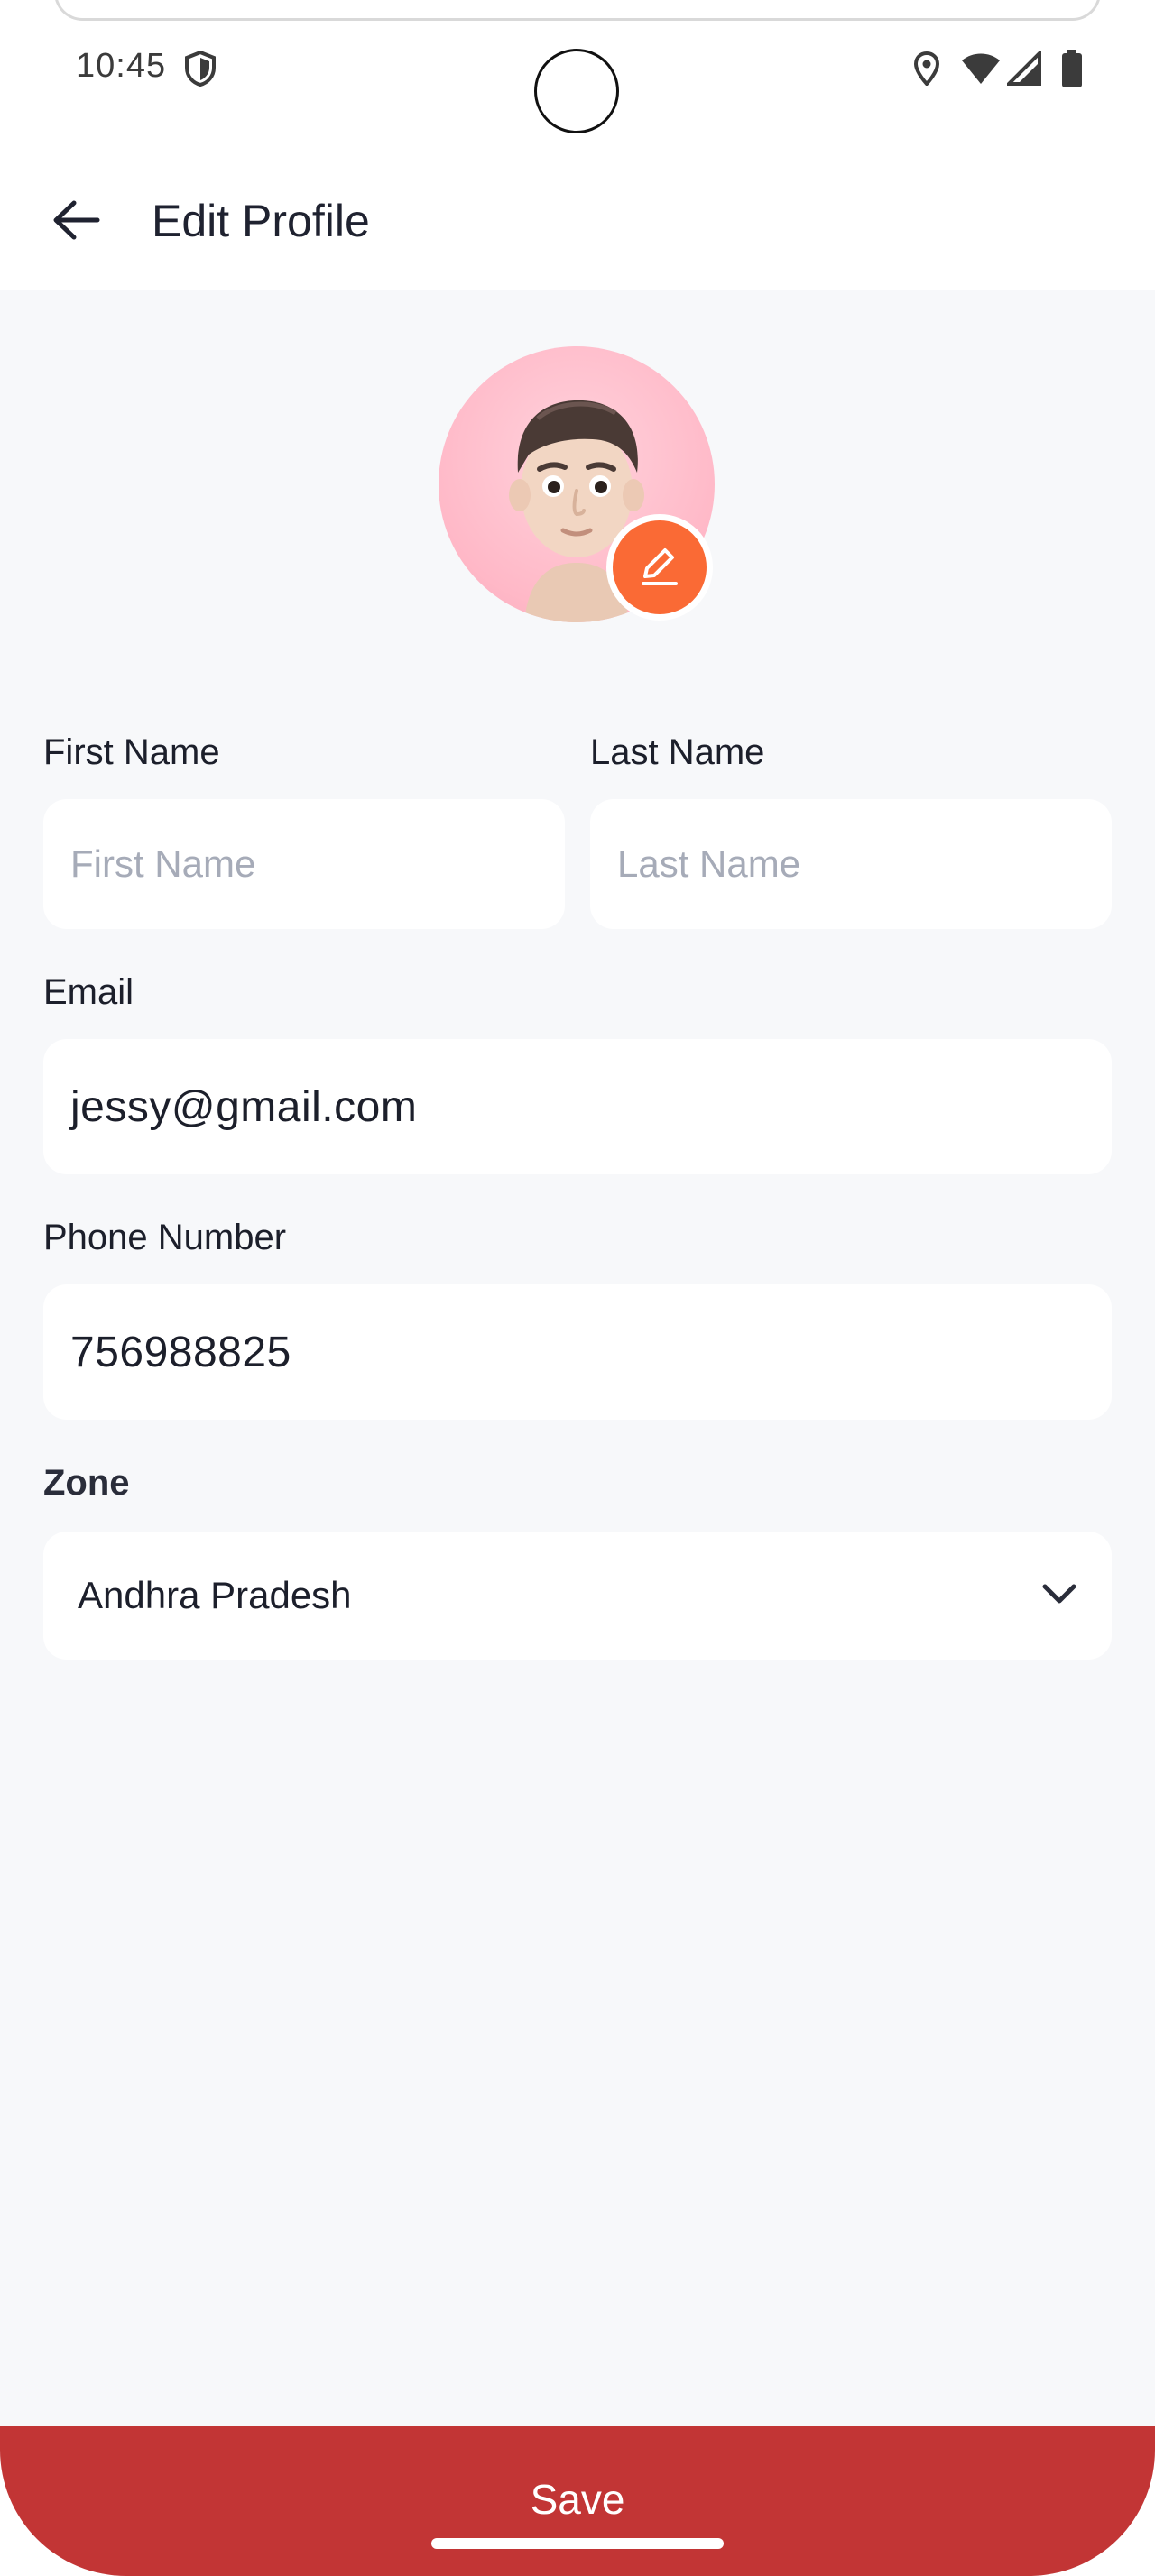 This screenshot has height=2576, width=1155. Describe the element at coordinates (1059, 1596) in the screenshot. I see `chevron-down-icon` at that location.